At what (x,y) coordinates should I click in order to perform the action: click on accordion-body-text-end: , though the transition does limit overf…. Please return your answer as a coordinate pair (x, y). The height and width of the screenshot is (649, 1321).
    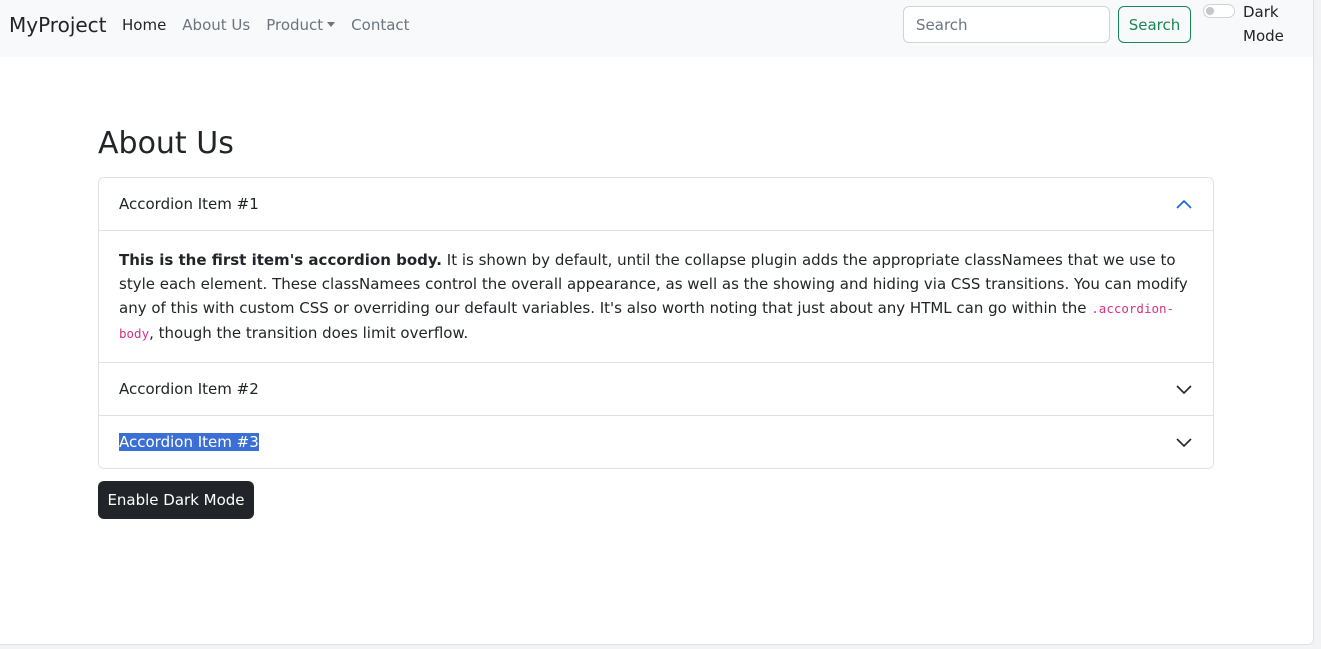
    Looking at the image, I should click on (309, 333).